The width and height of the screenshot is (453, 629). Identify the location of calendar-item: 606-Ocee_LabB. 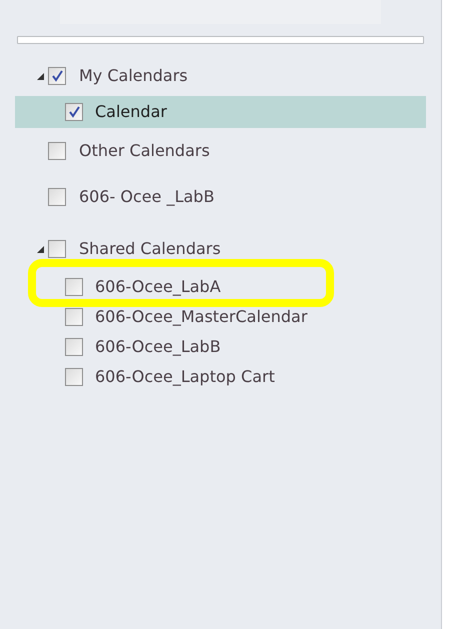
(220, 347).